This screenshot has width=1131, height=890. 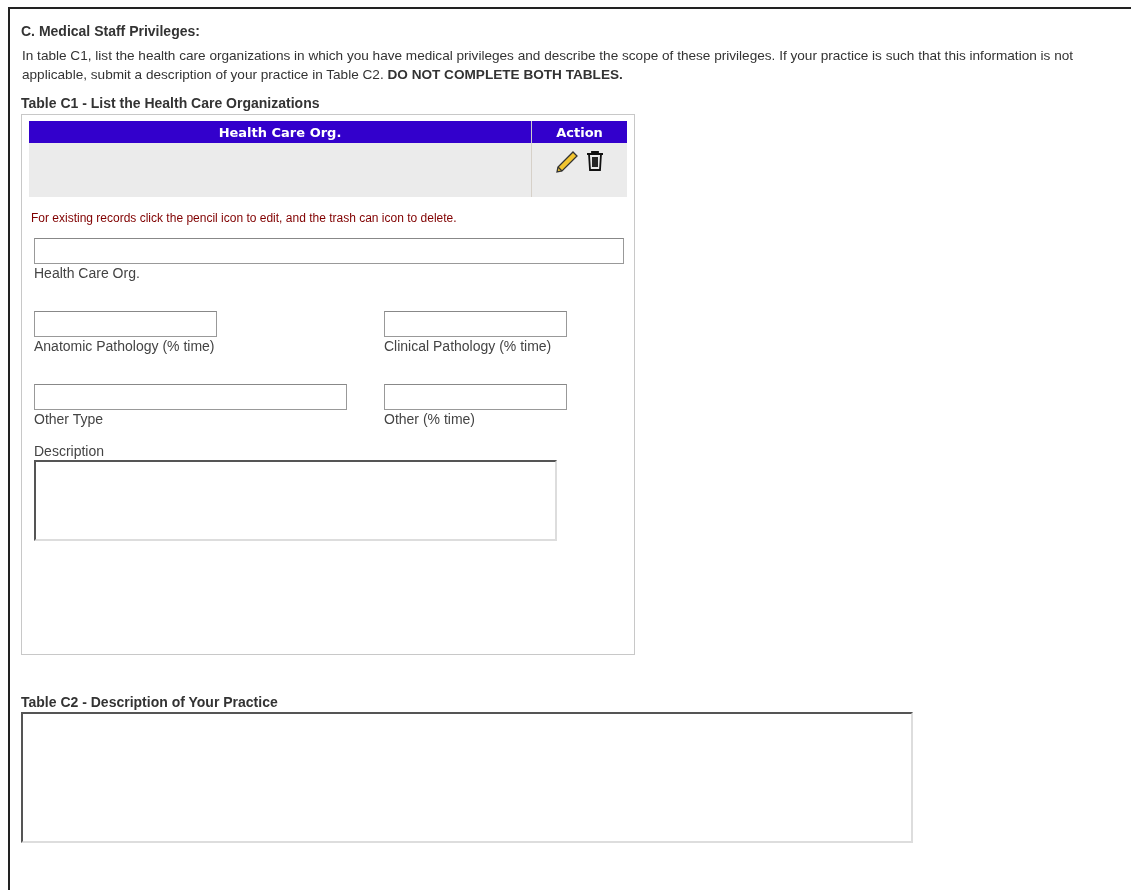 What do you see at coordinates (467, 777) in the screenshot?
I see `practice-description-field` at bounding box center [467, 777].